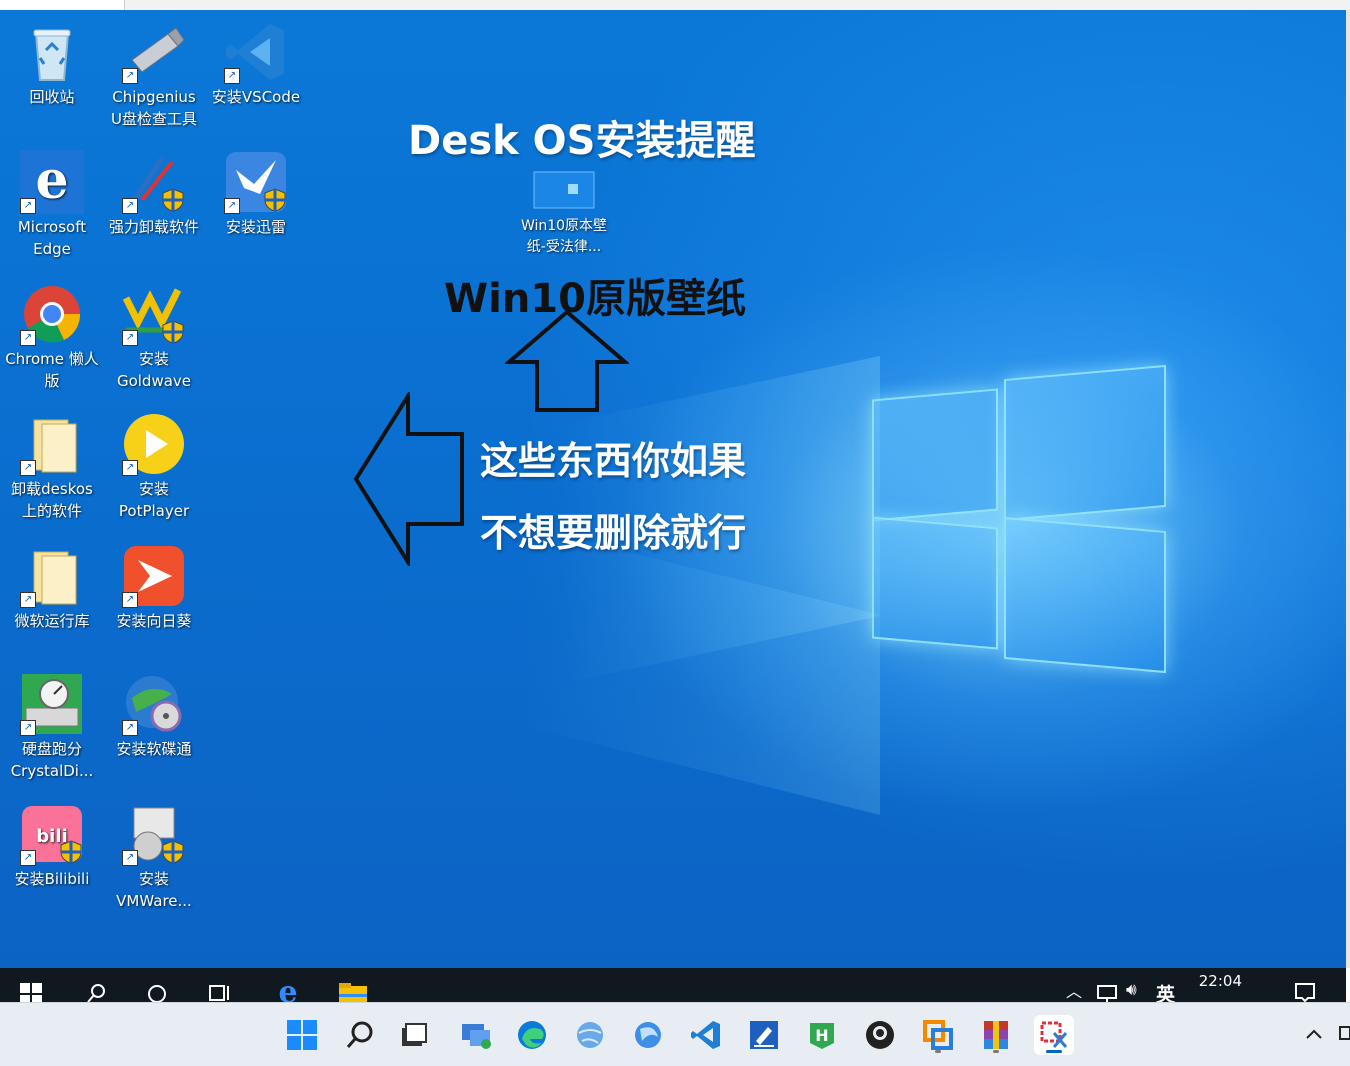 The height and width of the screenshot is (1066, 1350). What do you see at coordinates (256, 194) in the screenshot?
I see `desktop-icon-install-xunlei: ↗ 安装迅雷` at bounding box center [256, 194].